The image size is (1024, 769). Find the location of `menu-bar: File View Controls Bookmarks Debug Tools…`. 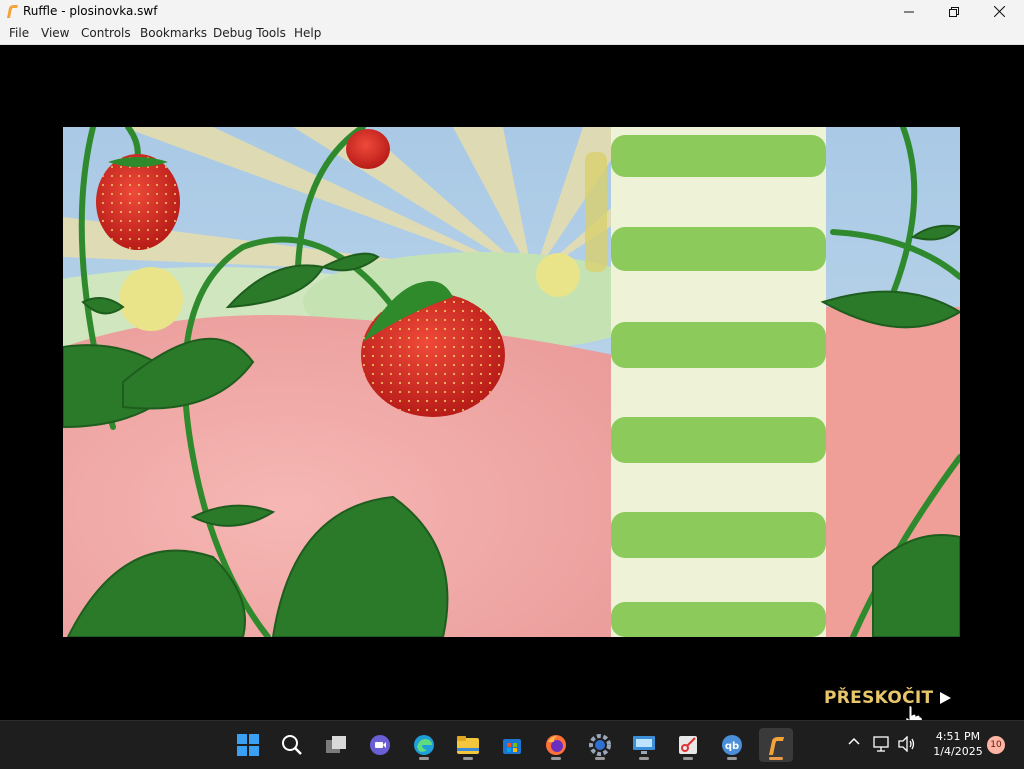

menu-bar: File View Controls Bookmarks Debug Tools… is located at coordinates (512, 34).